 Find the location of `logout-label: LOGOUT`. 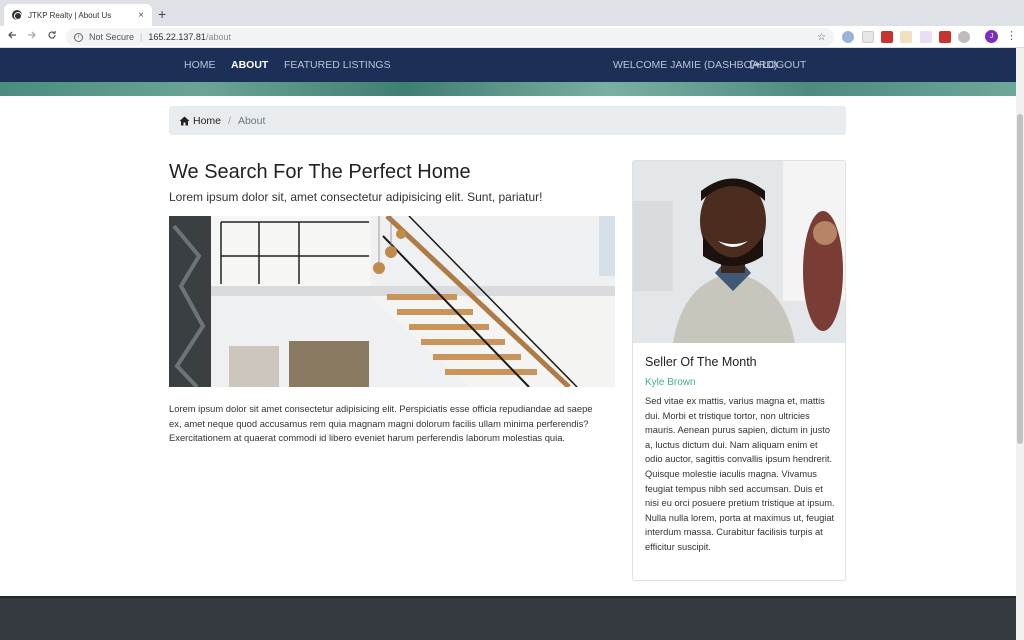

logout-label: LOGOUT is located at coordinates (784, 65).